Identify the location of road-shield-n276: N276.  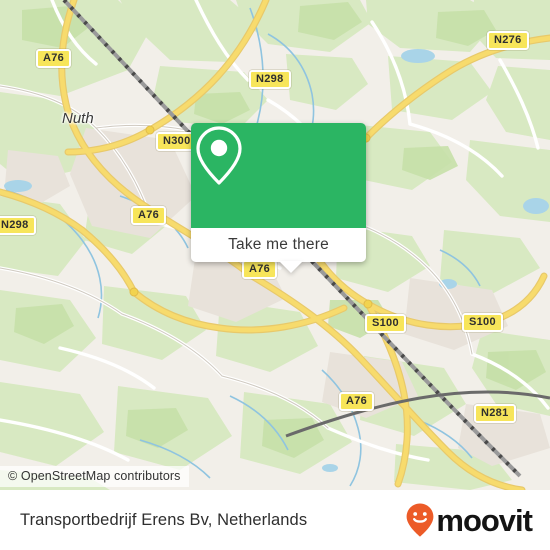
(508, 40).